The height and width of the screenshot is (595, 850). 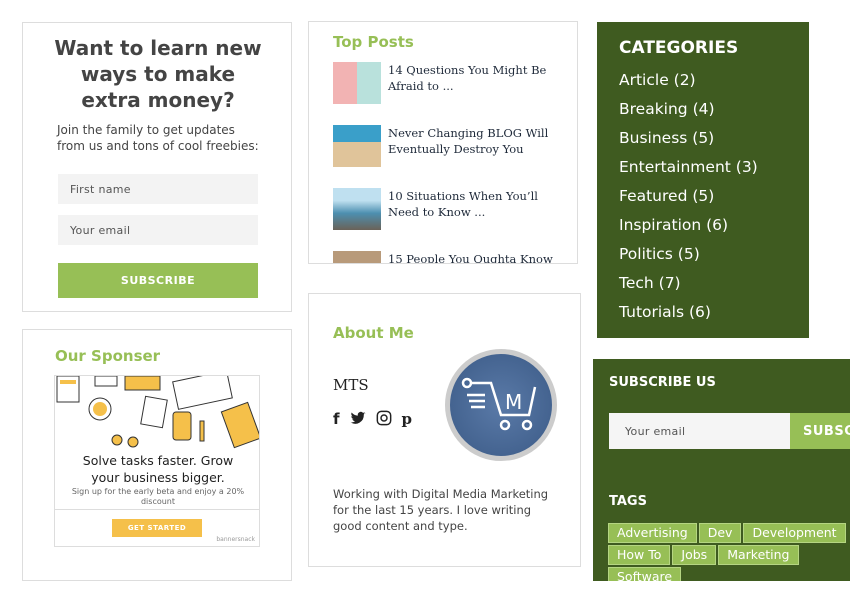 What do you see at coordinates (336, 419) in the screenshot?
I see `facebook-icon: f` at bounding box center [336, 419].